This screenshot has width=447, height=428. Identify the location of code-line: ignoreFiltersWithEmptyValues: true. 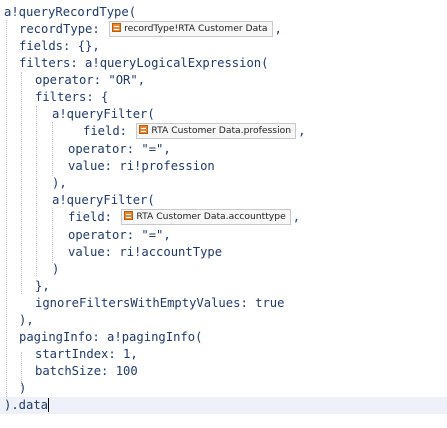
(223, 303).